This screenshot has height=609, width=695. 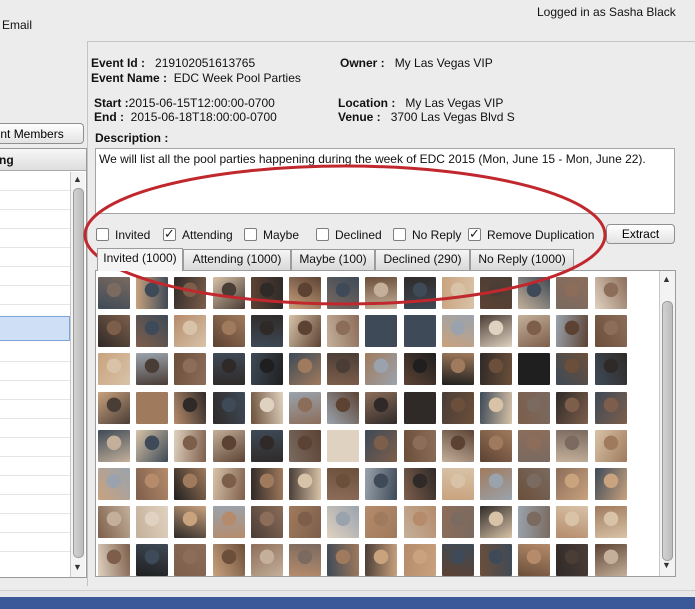 I want to click on scroll-down-arrow-icon: ▼, so click(x=666, y=565).